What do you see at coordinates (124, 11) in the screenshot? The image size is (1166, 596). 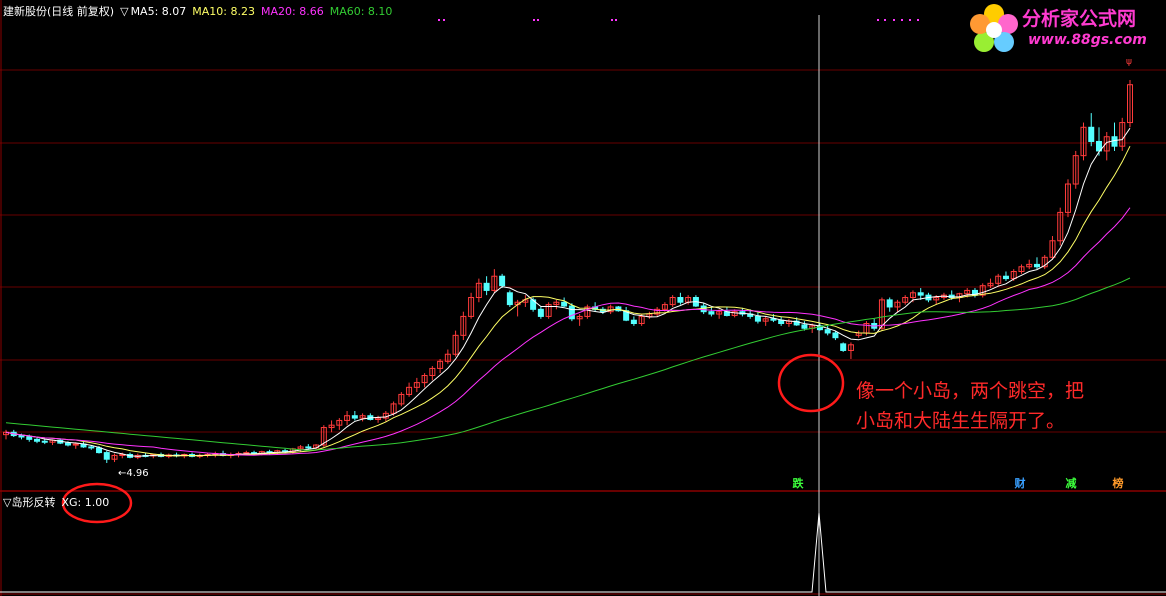 I see `triangle-down-icon: ▽` at bounding box center [124, 11].